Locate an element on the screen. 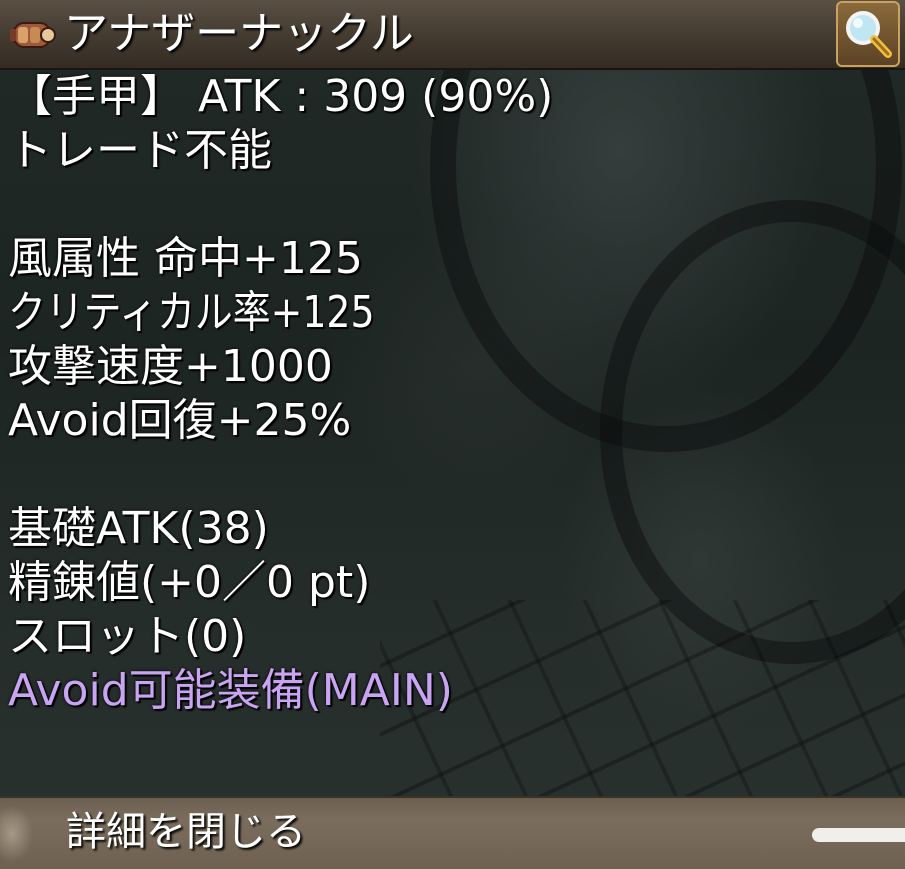 Image resolution: width=905 pixels, height=869 pixels. magnifier-icon is located at coordinates (869, 34).